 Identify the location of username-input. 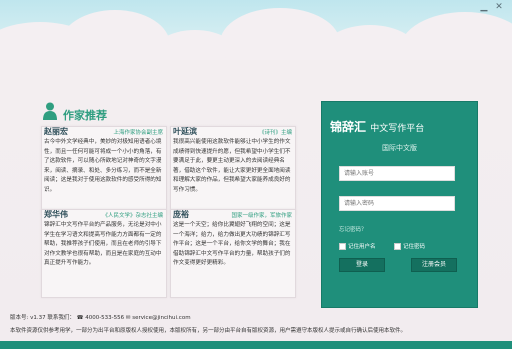
(397, 173).